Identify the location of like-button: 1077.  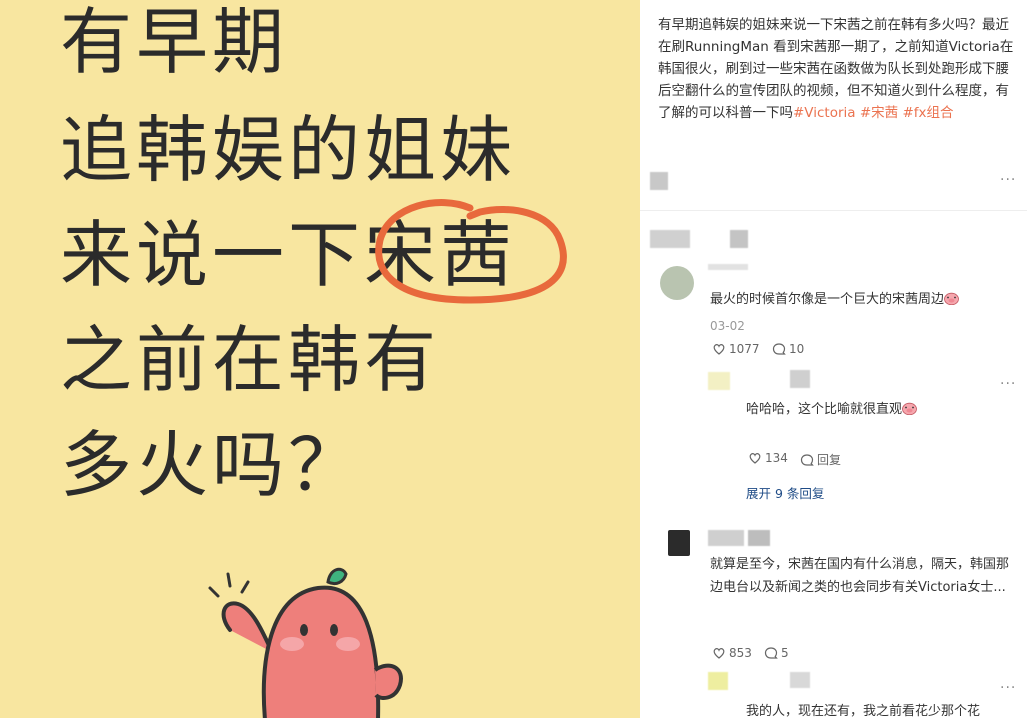
(736, 349).